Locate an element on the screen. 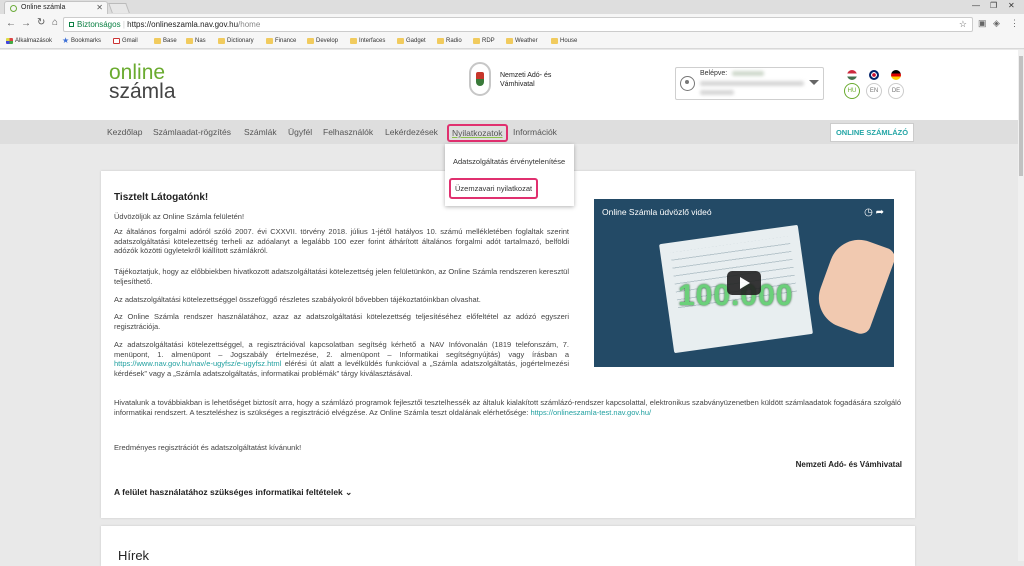 The height and width of the screenshot is (566, 1024). bookmark-item: Radio is located at coordinates (449, 41).